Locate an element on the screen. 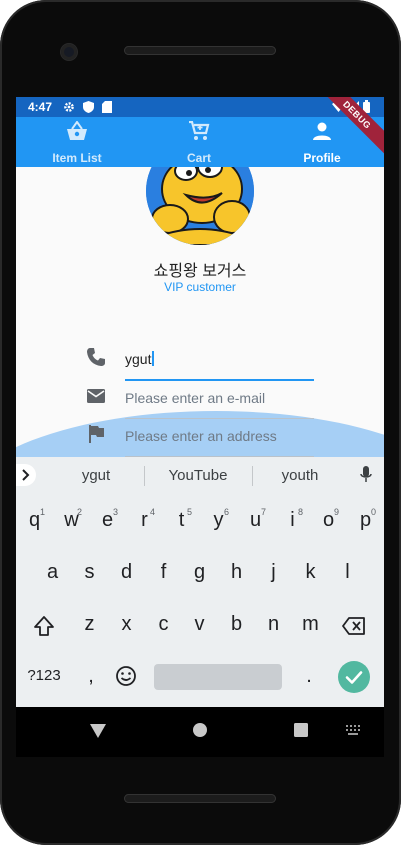  key-hint: 8 is located at coordinates (300, 512).